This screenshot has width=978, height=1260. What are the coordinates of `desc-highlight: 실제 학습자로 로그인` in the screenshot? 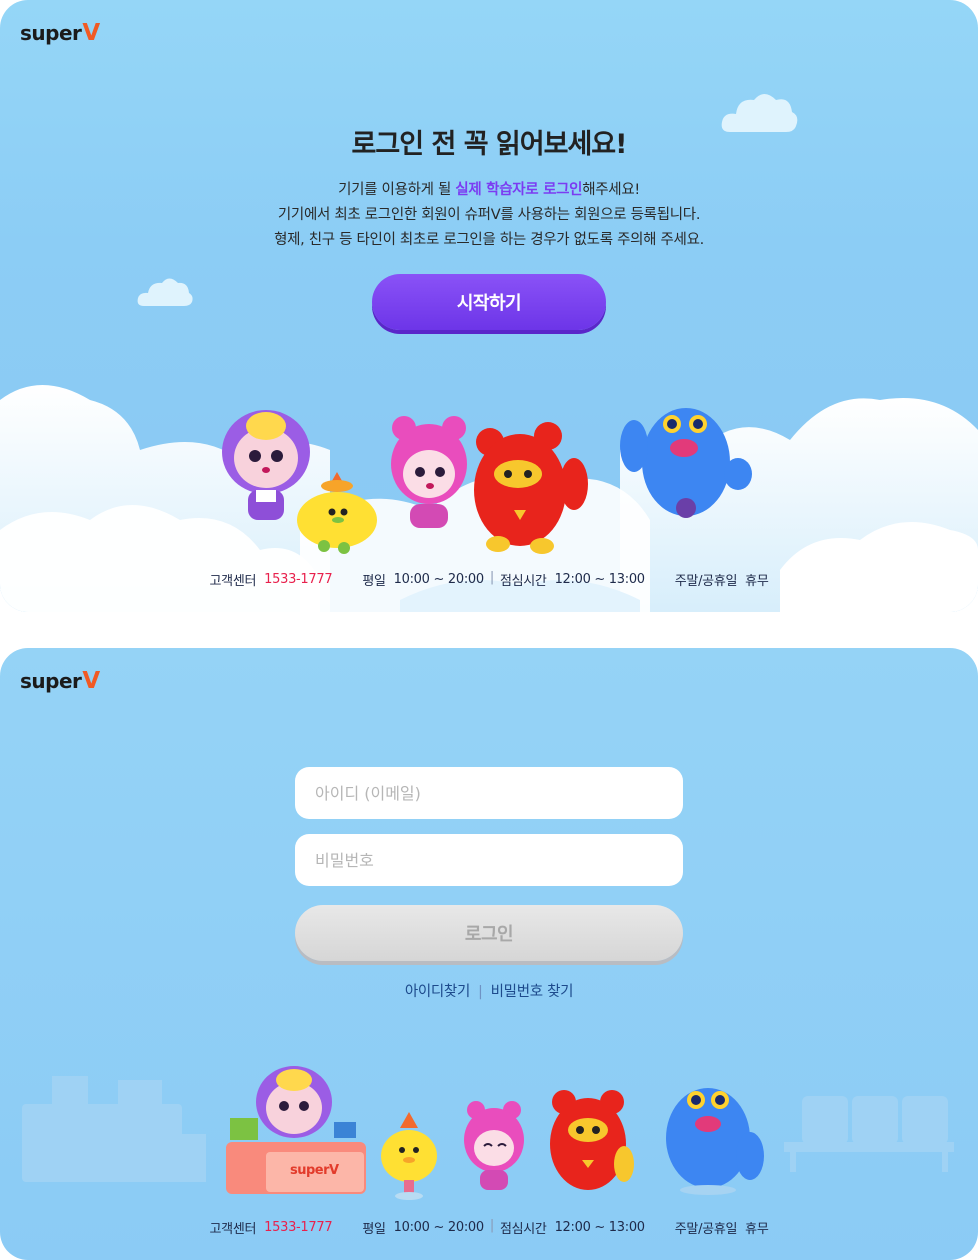 It's located at (519, 190).